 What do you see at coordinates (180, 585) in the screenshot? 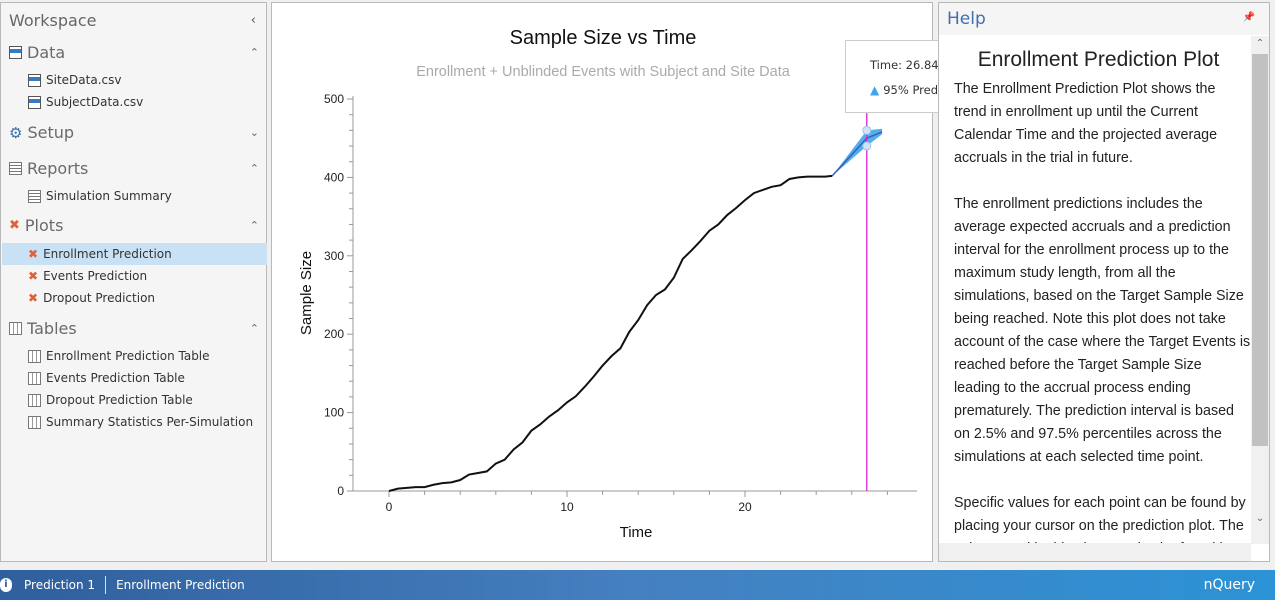
I see `status-view: Enrollment Prediction` at bounding box center [180, 585].